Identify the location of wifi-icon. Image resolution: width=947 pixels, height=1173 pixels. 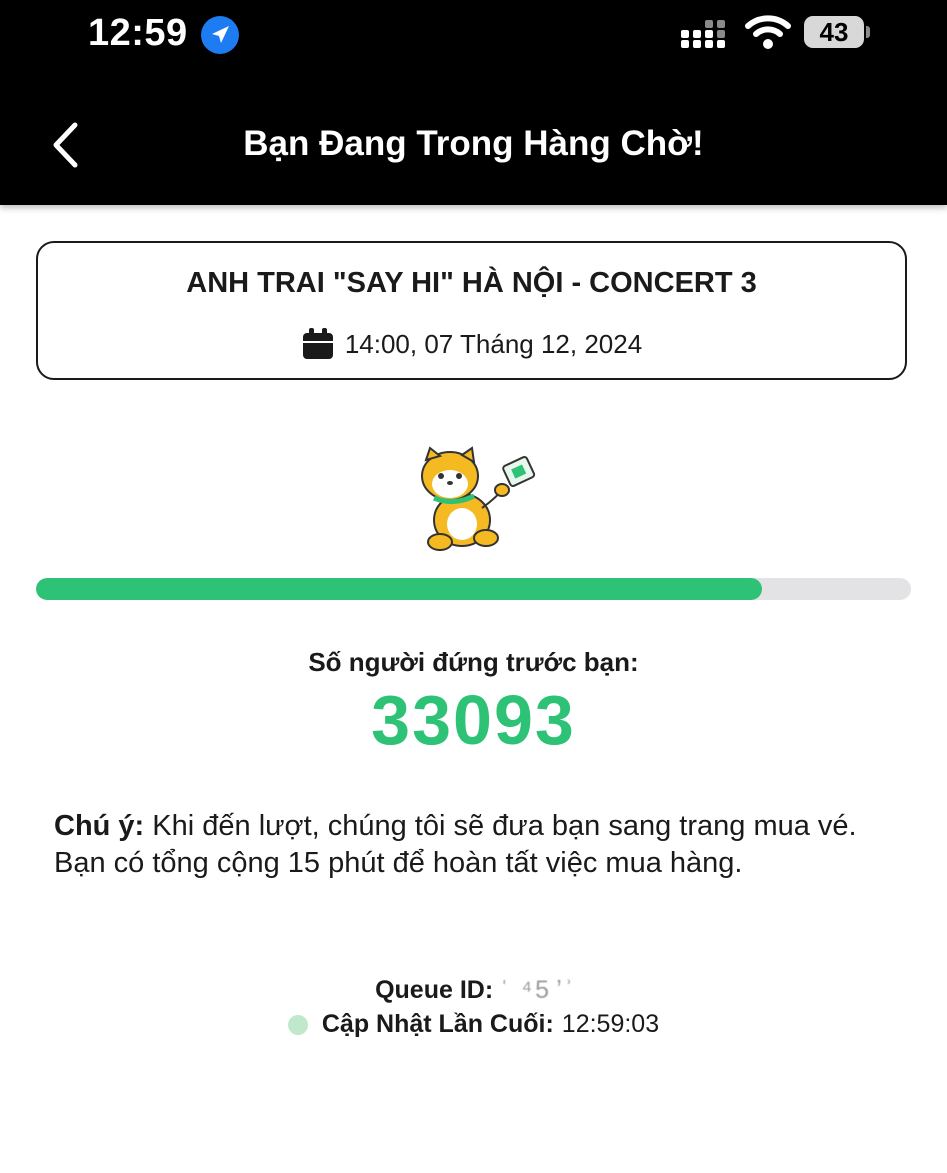
(768, 32).